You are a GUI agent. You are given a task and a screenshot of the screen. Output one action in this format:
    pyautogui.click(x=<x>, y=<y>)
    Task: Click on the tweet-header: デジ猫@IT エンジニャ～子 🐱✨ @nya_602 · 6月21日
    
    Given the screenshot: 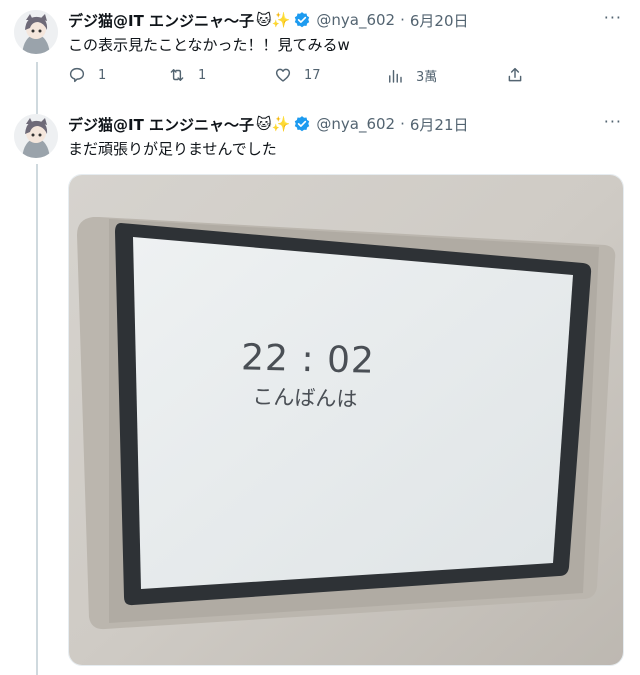 What is the action you would take?
    pyautogui.click(x=268, y=124)
    